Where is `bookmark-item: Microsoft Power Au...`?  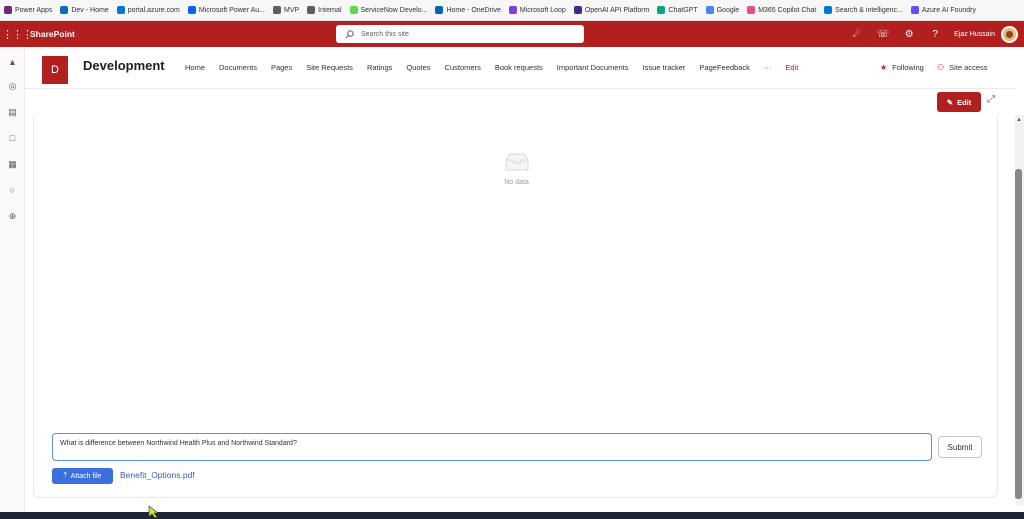
bookmark-item: Microsoft Power Au... is located at coordinates (226, 10).